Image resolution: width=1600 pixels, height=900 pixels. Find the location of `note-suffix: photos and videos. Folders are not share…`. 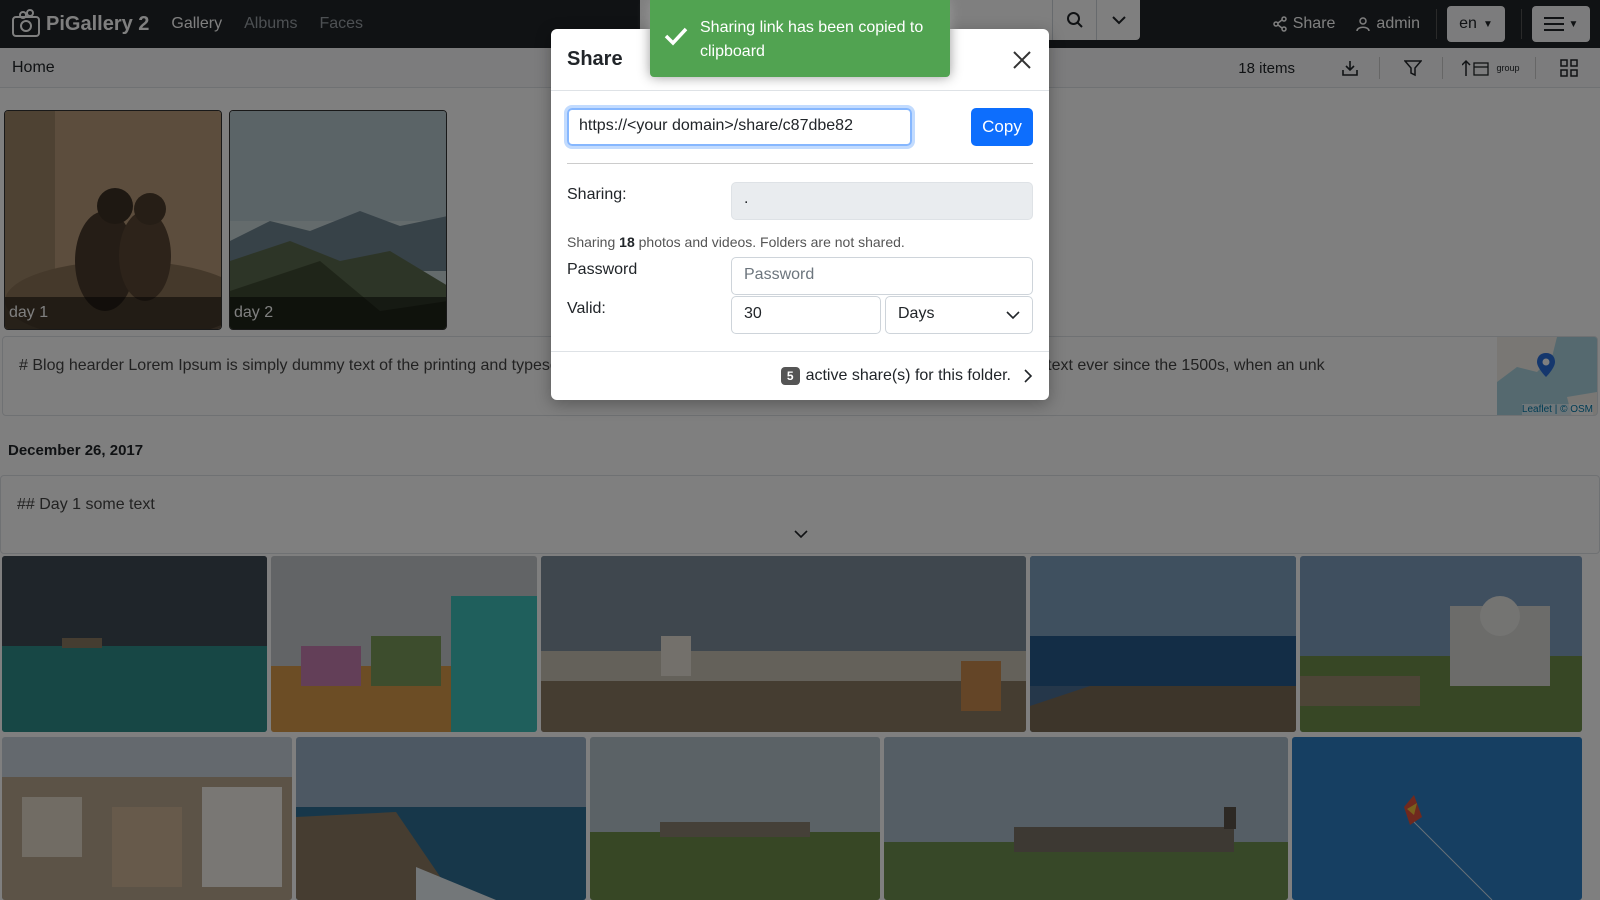

note-suffix: photos and videos. Folders are not share… is located at coordinates (771, 242).